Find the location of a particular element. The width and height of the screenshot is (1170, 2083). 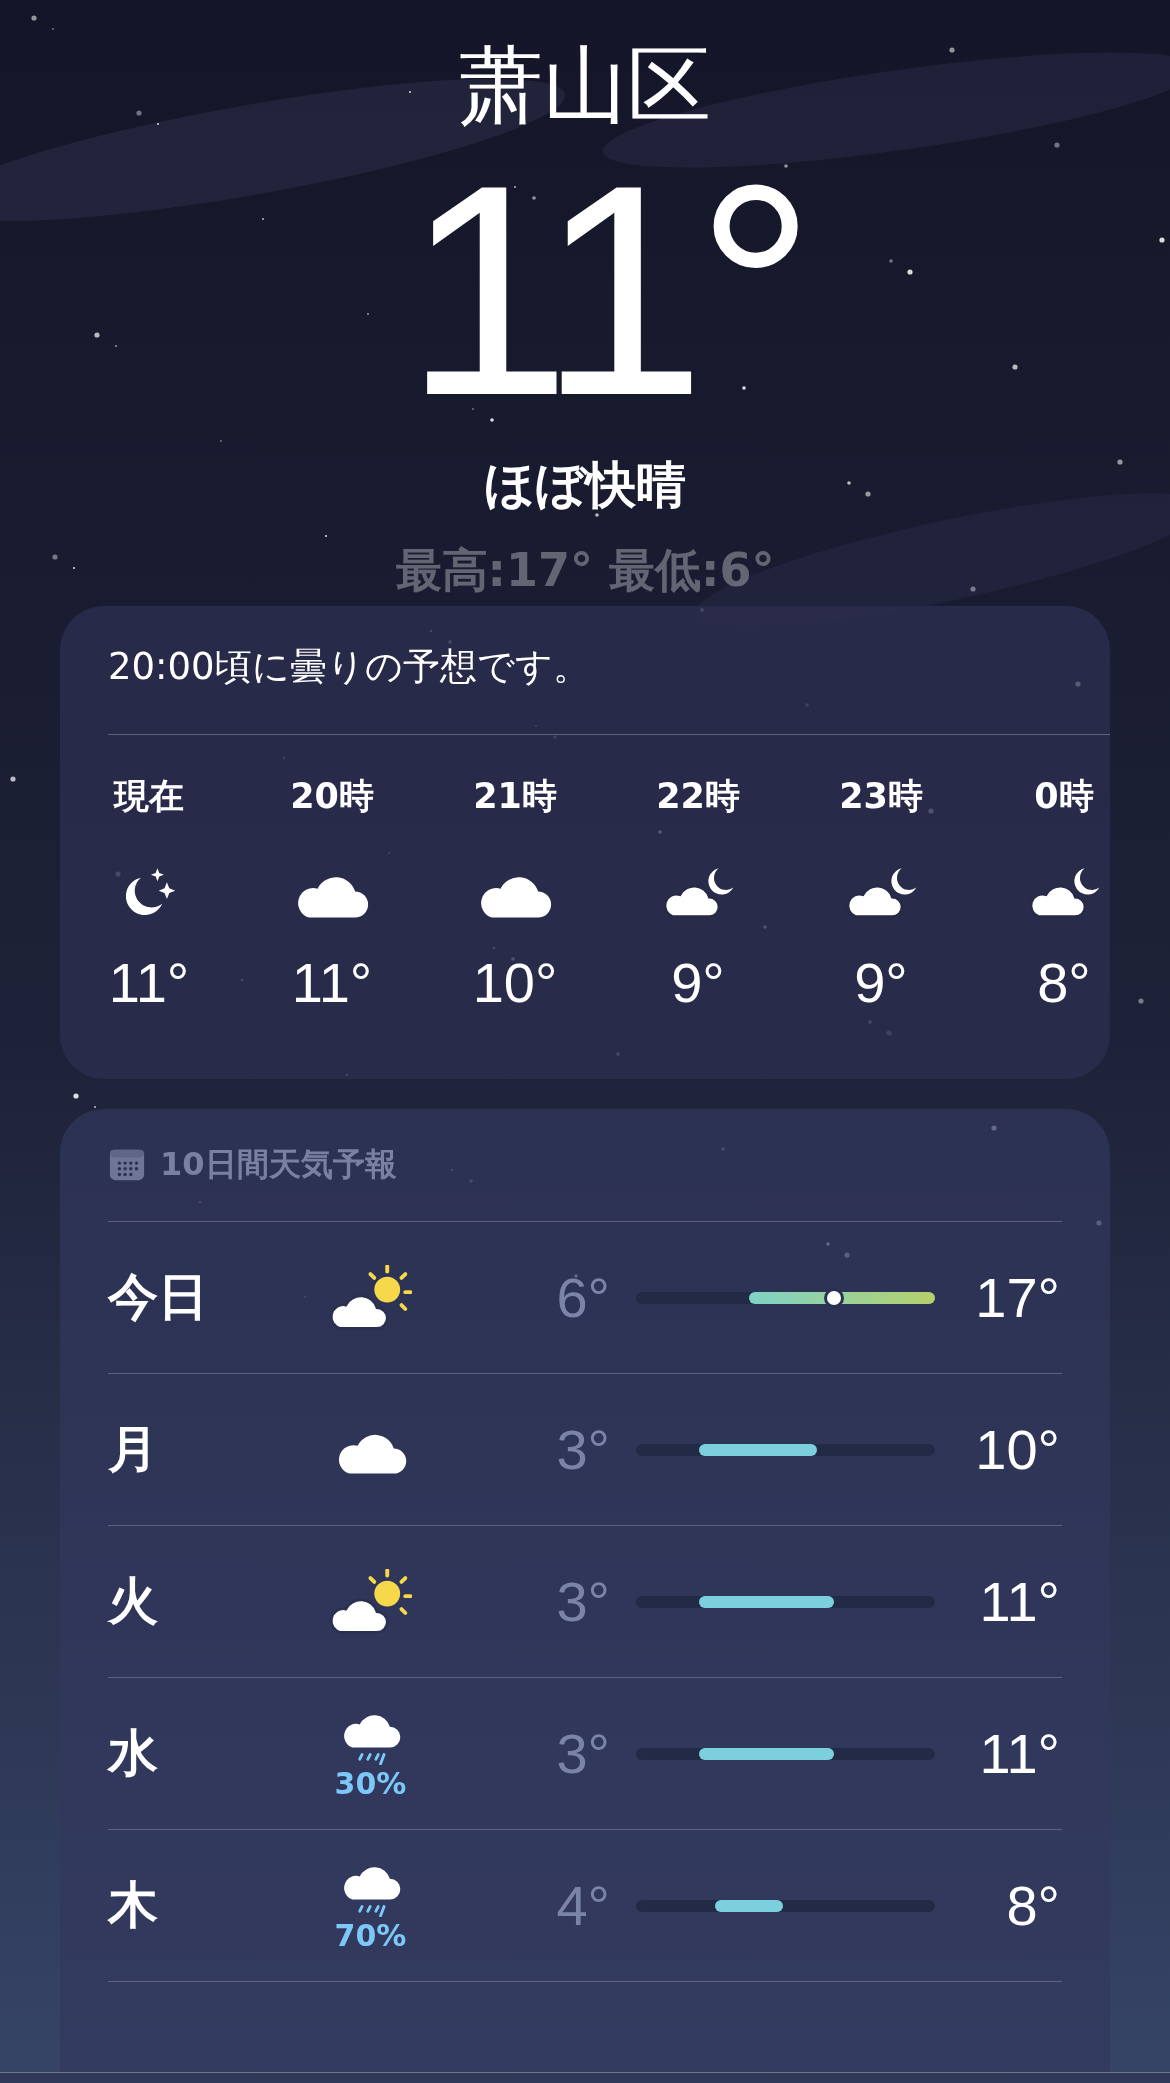

day-label: 水 is located at coordinates (133, 1753).